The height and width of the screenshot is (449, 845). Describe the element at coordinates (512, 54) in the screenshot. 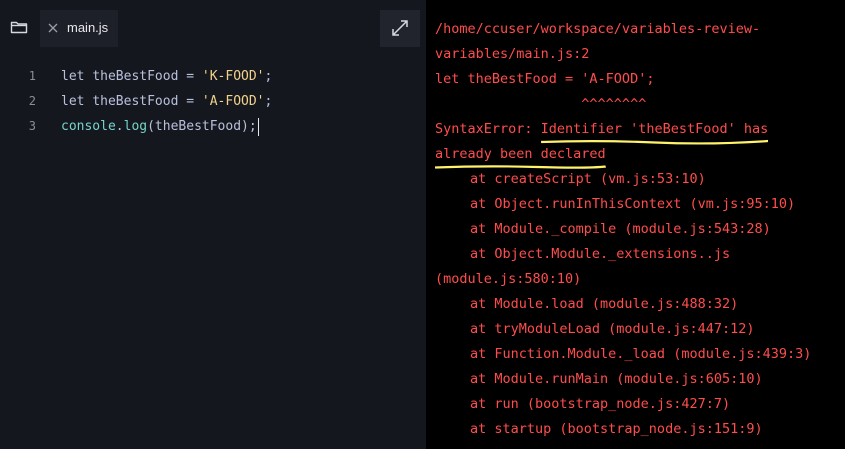

I see `console-line: variables/main.js:2` at that location.